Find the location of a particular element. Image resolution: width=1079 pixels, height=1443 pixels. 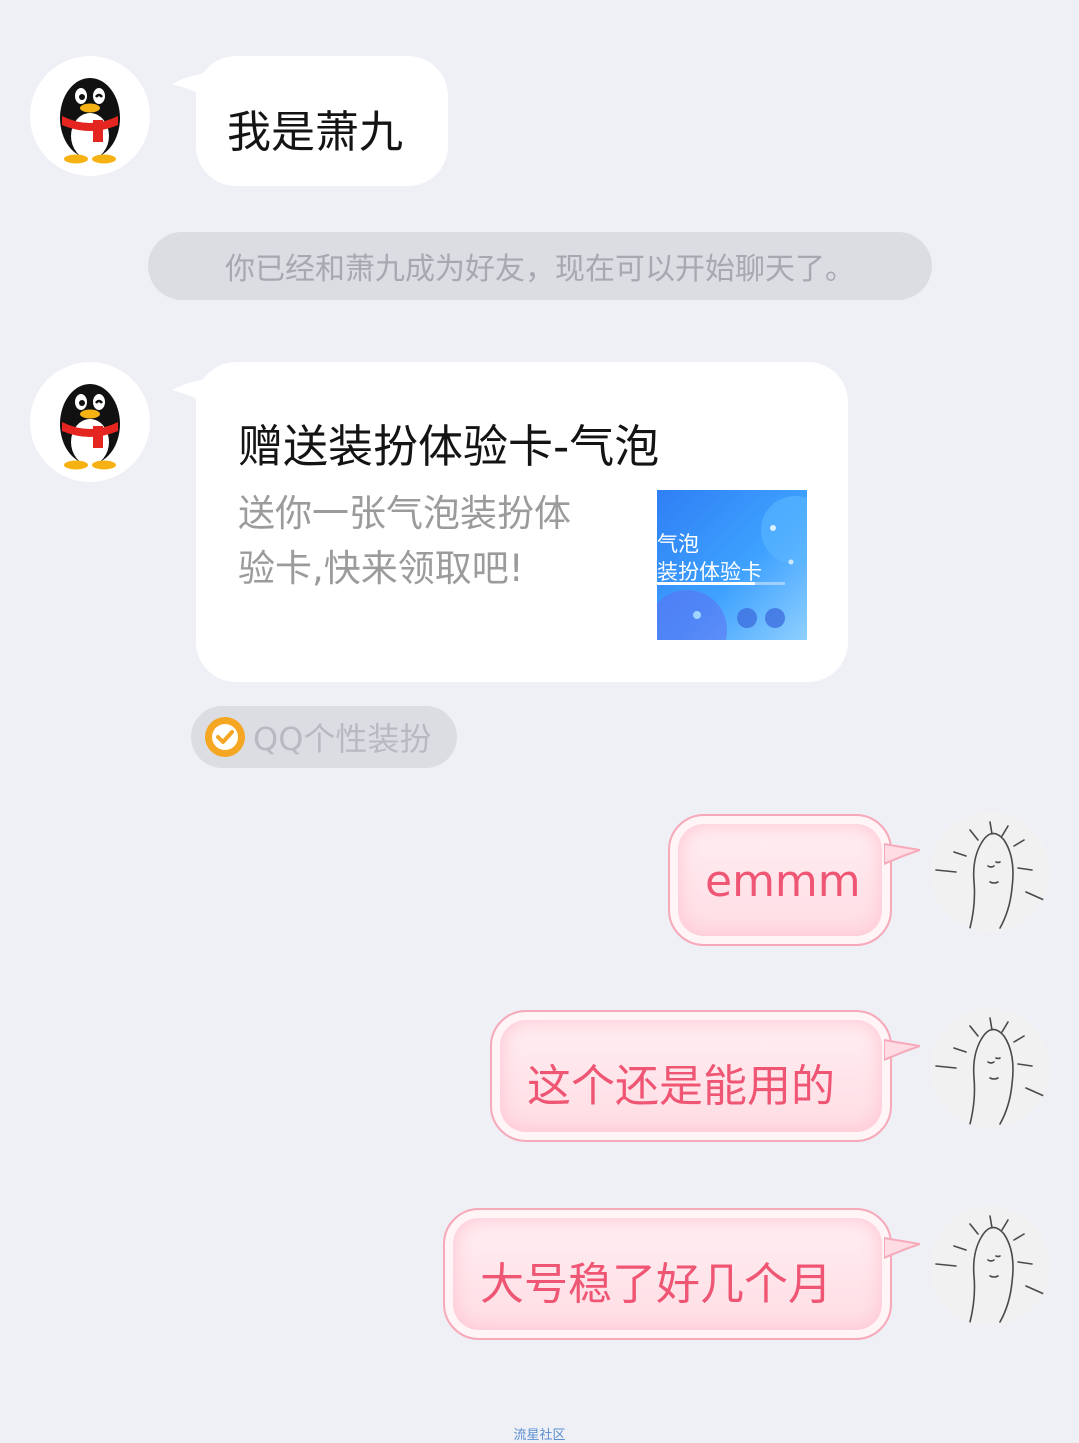

card-description: 送你一张气泡装扮体 验卡,快来领取吧! is located at coordinates (404, 541).